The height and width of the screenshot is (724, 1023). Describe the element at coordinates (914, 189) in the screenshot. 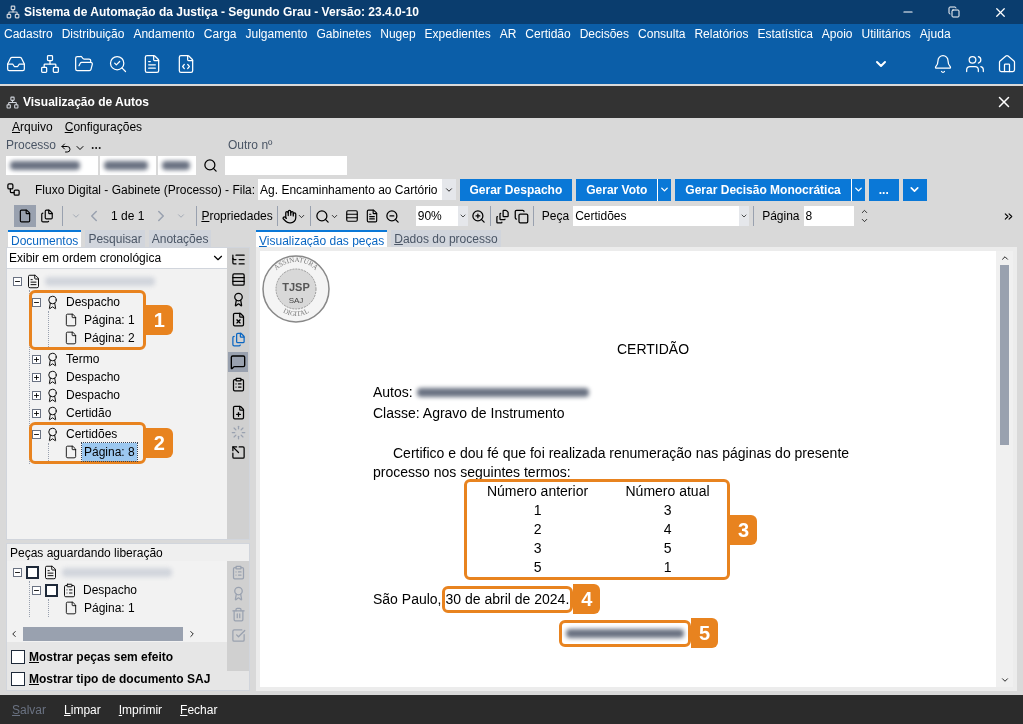

I see `collapse-button` at that location.